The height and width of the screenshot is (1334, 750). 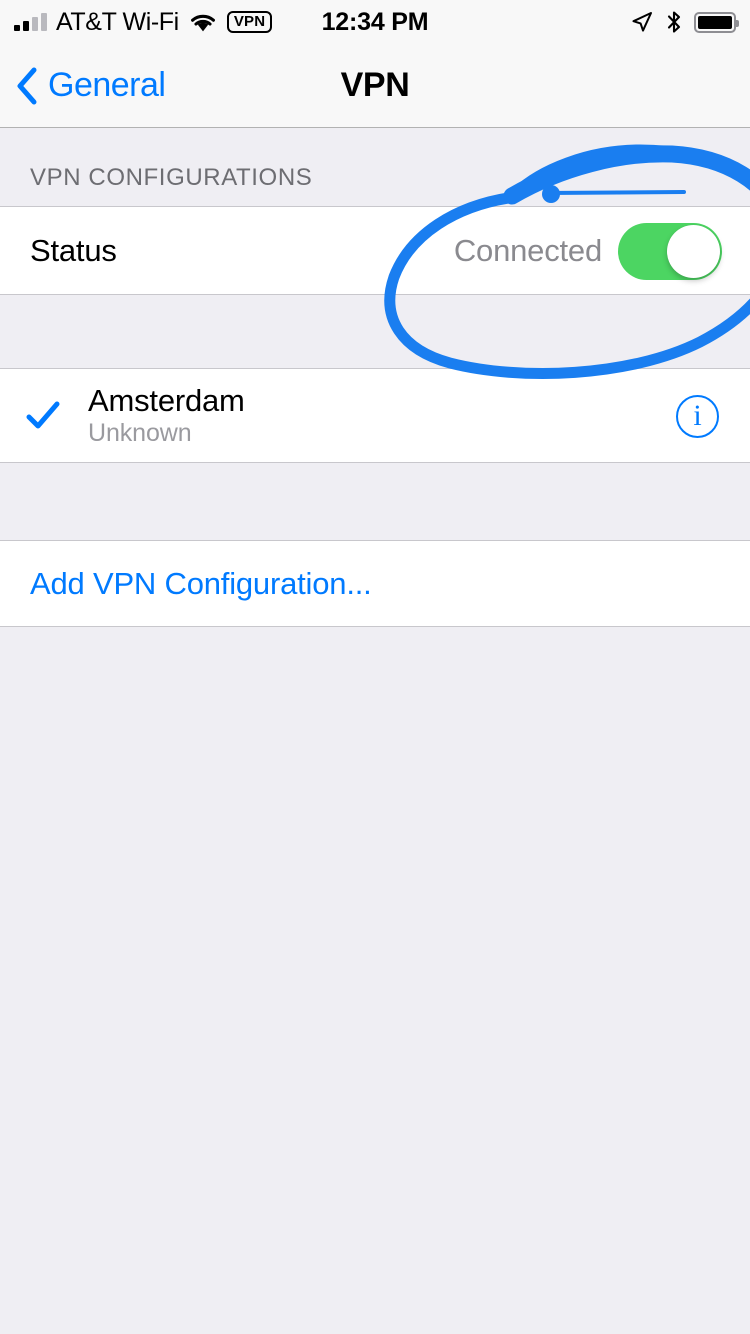 What do you see at coordinates (107, 85) in the screenshot?
I see `back-button-label: General` at bounding box center [107, 85].